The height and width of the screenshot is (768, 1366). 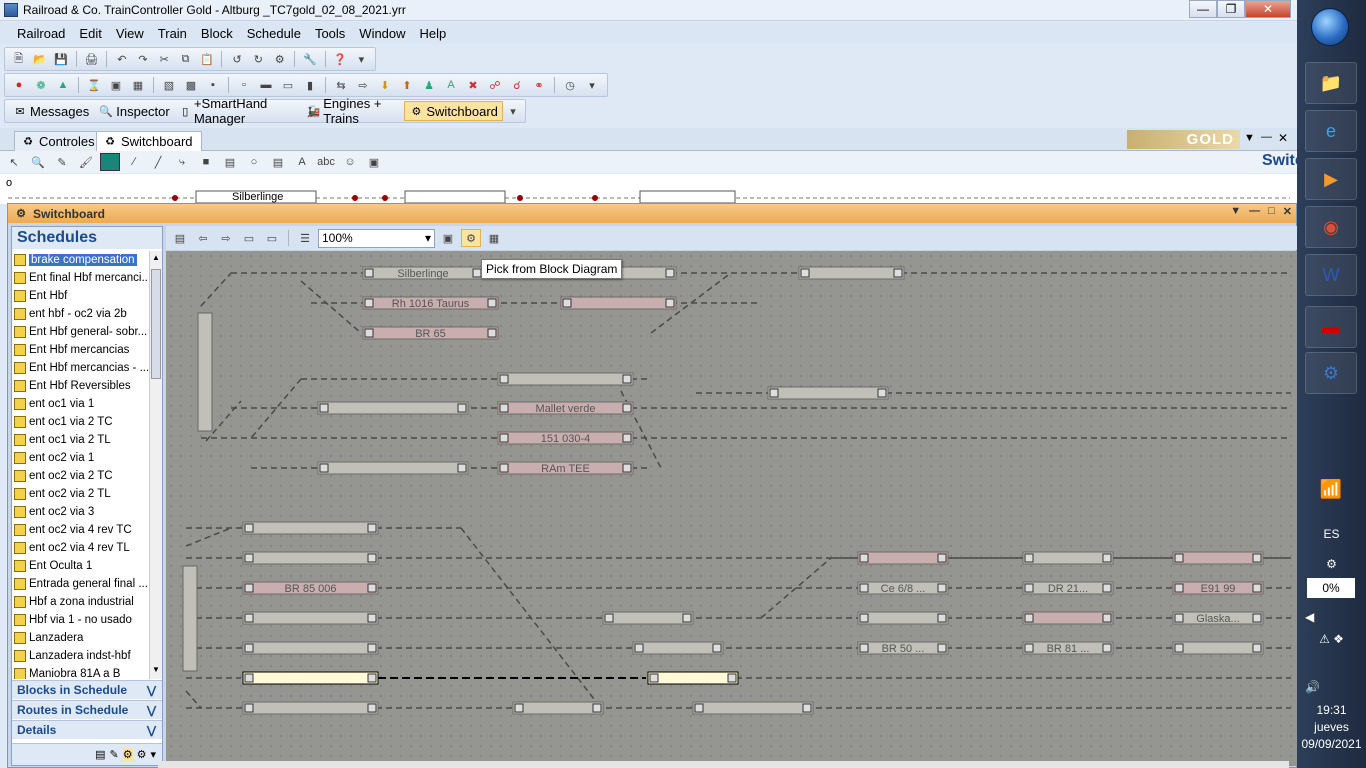 I want to click on open-folder-icon: 📂, so click(x=39, y=59).